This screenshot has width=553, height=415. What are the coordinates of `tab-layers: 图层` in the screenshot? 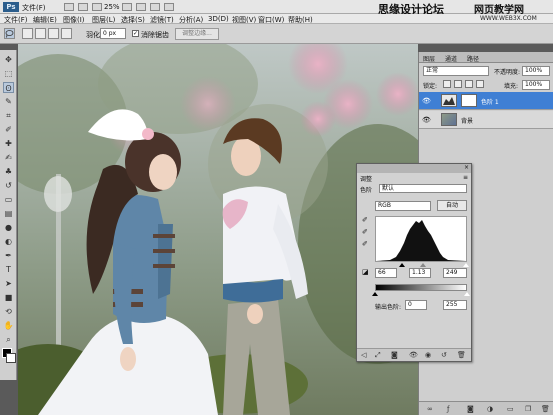 It's located at (429, 58).